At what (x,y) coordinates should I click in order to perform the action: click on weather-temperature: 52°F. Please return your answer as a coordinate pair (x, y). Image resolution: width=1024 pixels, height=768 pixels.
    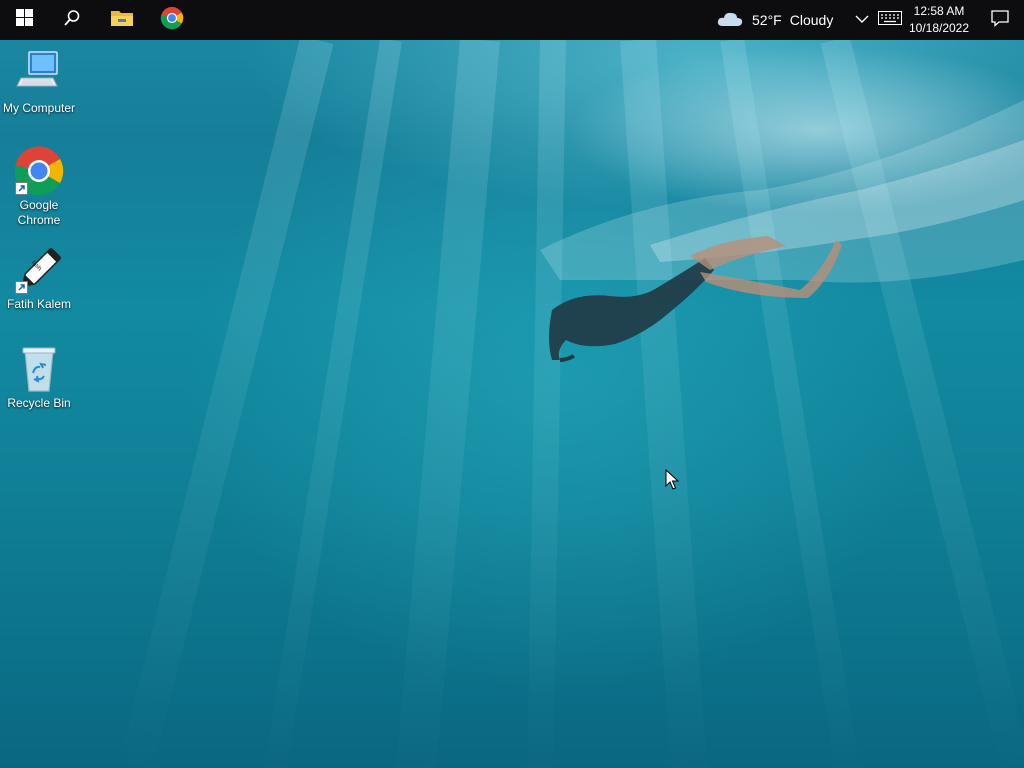
    Looking at the image, I should click on (767, 20).